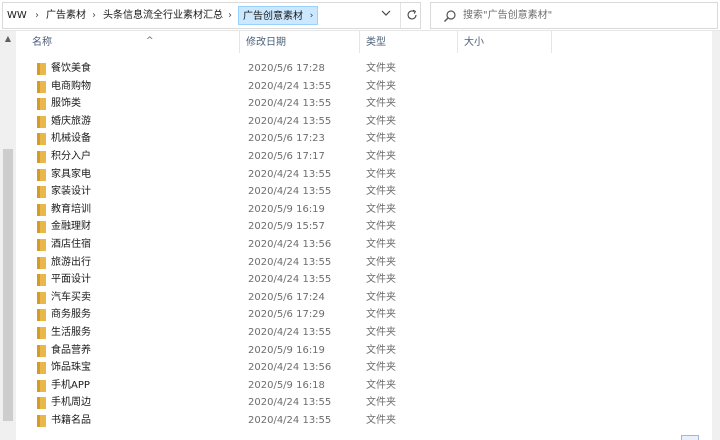  I want to click on file-name: 电商购物, so click(71, 86).